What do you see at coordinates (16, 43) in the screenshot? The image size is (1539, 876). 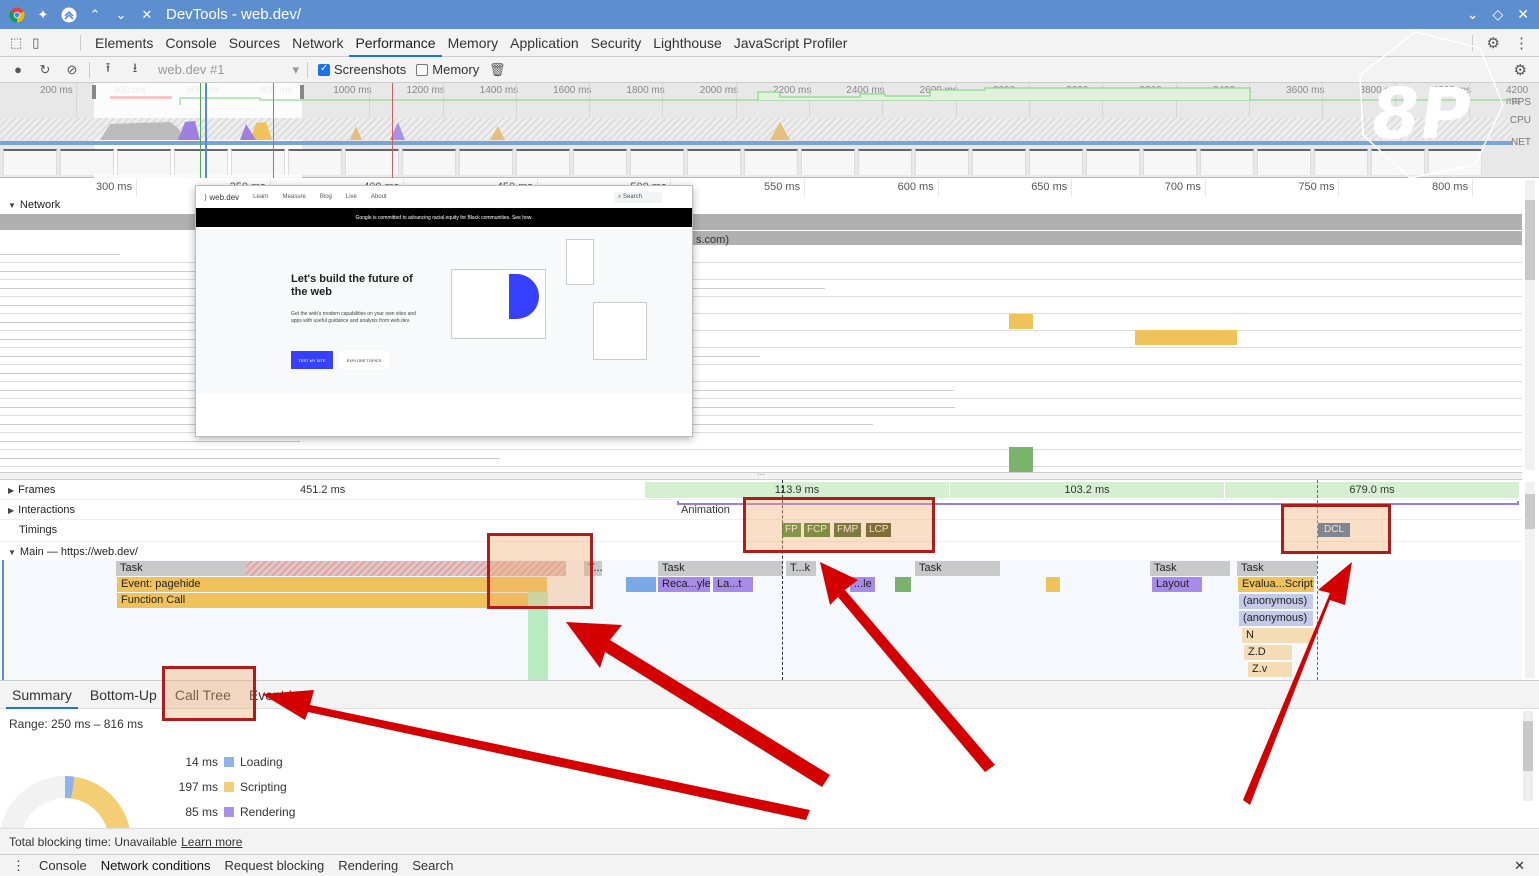 I see `inspect-element-icon: ⬚` at bounding box center [16, 43].